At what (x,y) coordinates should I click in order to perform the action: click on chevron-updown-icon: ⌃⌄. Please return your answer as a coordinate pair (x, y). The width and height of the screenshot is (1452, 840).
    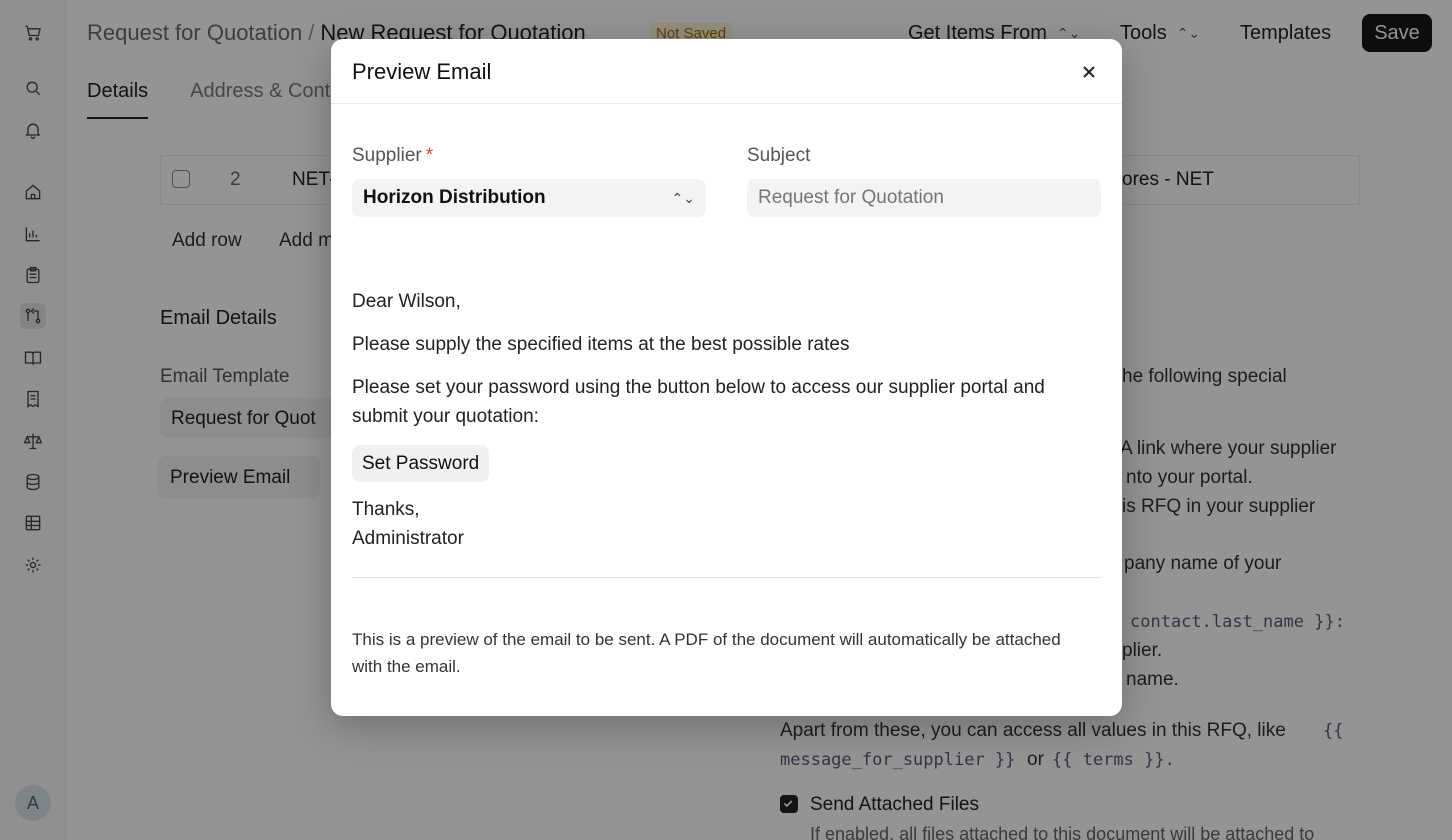
    Looking at the image, I should click on (683, 197).